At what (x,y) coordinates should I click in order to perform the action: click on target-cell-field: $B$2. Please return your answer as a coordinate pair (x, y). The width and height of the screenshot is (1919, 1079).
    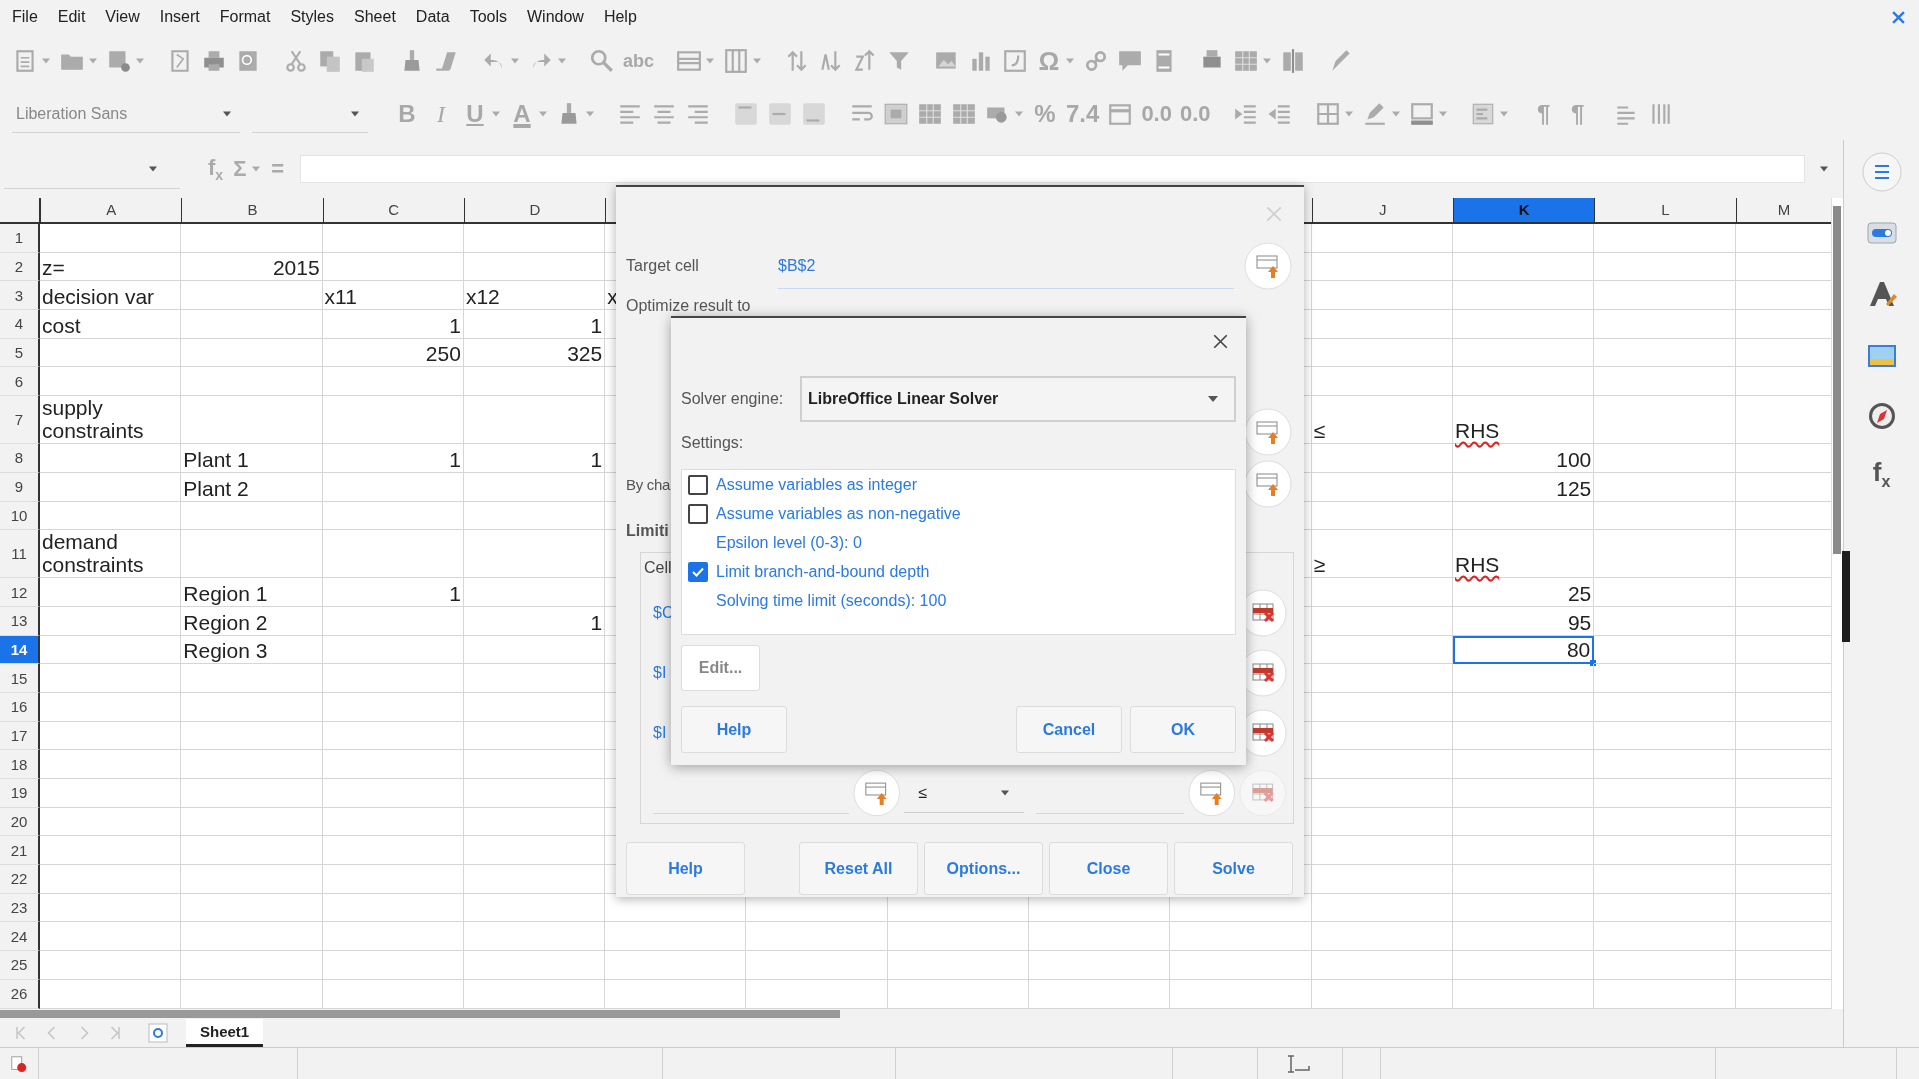
    Looking at the image, I should click on (1006, 266).